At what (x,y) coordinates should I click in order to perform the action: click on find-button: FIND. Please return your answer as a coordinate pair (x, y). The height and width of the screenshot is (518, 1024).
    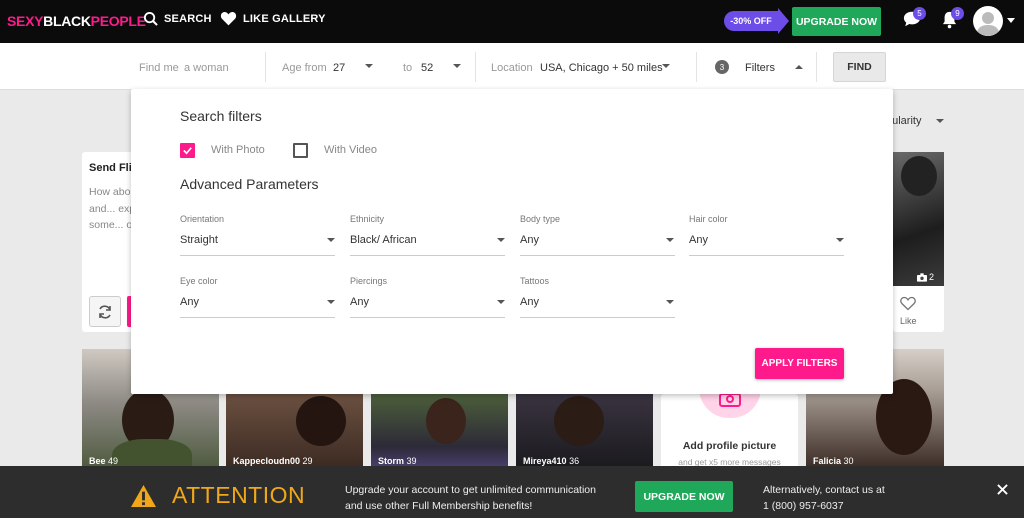
    Looking at the image, I should click on (859, 67).